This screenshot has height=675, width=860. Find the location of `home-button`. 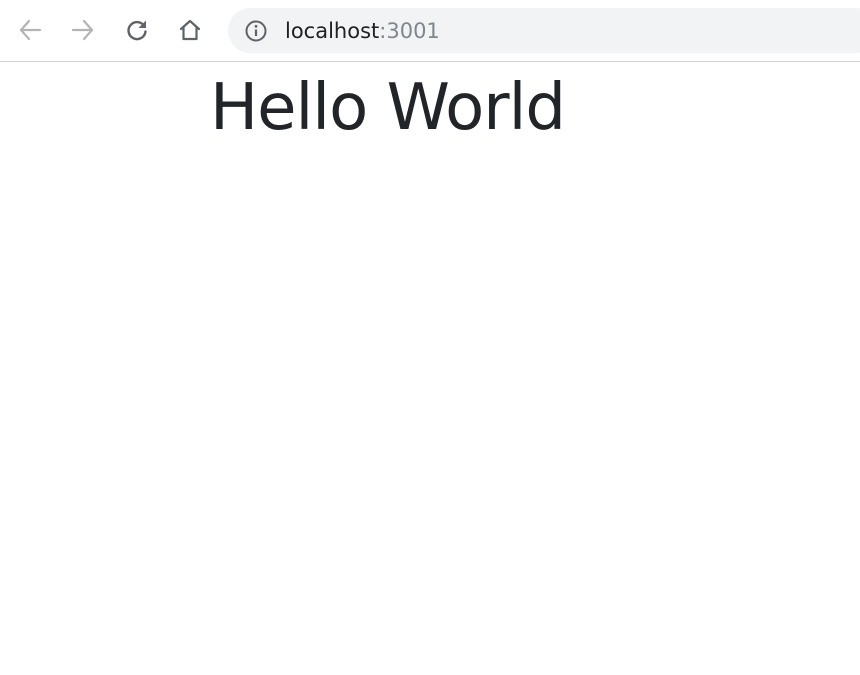

home-button is located at coordinates (190, 30).